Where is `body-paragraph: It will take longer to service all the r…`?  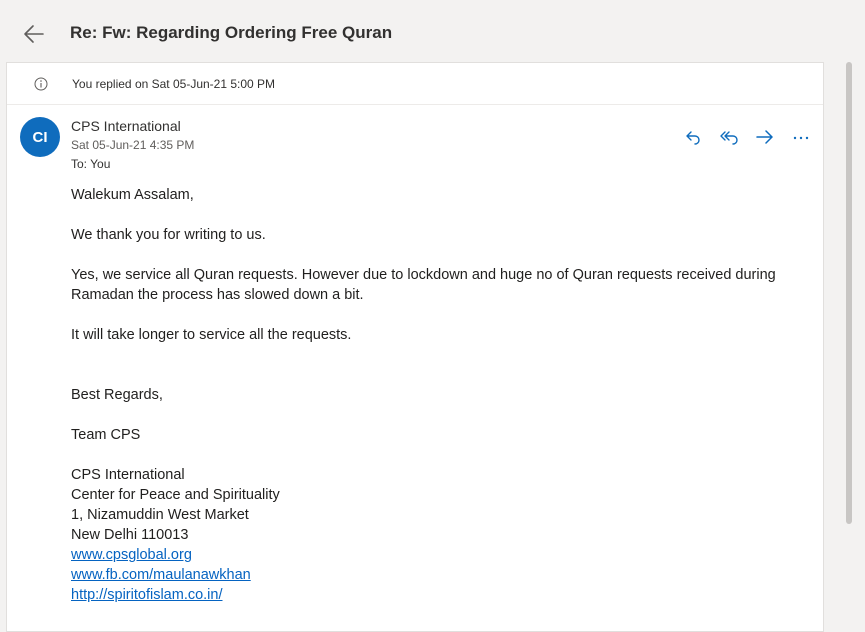
body-paragraph: It will take longer to service all the r… is located at coordinates (211, 335).